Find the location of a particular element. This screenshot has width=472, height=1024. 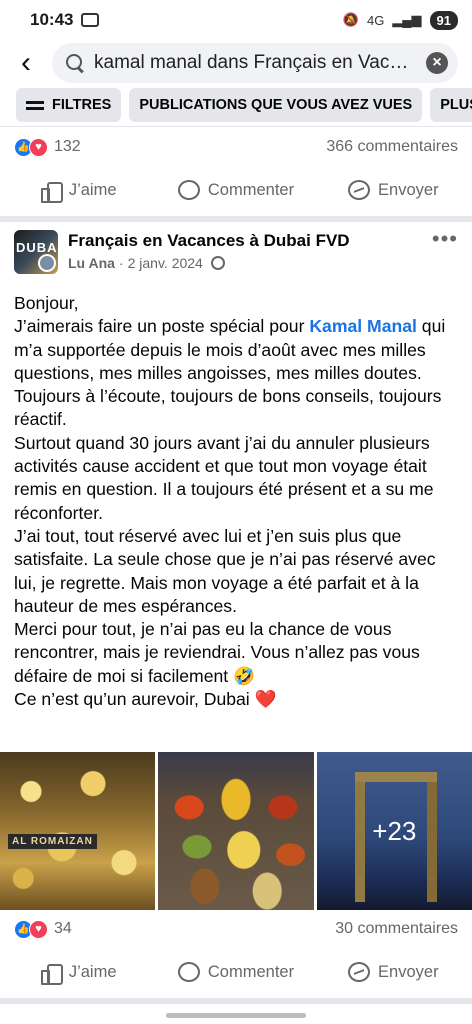

home-indicator is located at coordinates (236, 1015).